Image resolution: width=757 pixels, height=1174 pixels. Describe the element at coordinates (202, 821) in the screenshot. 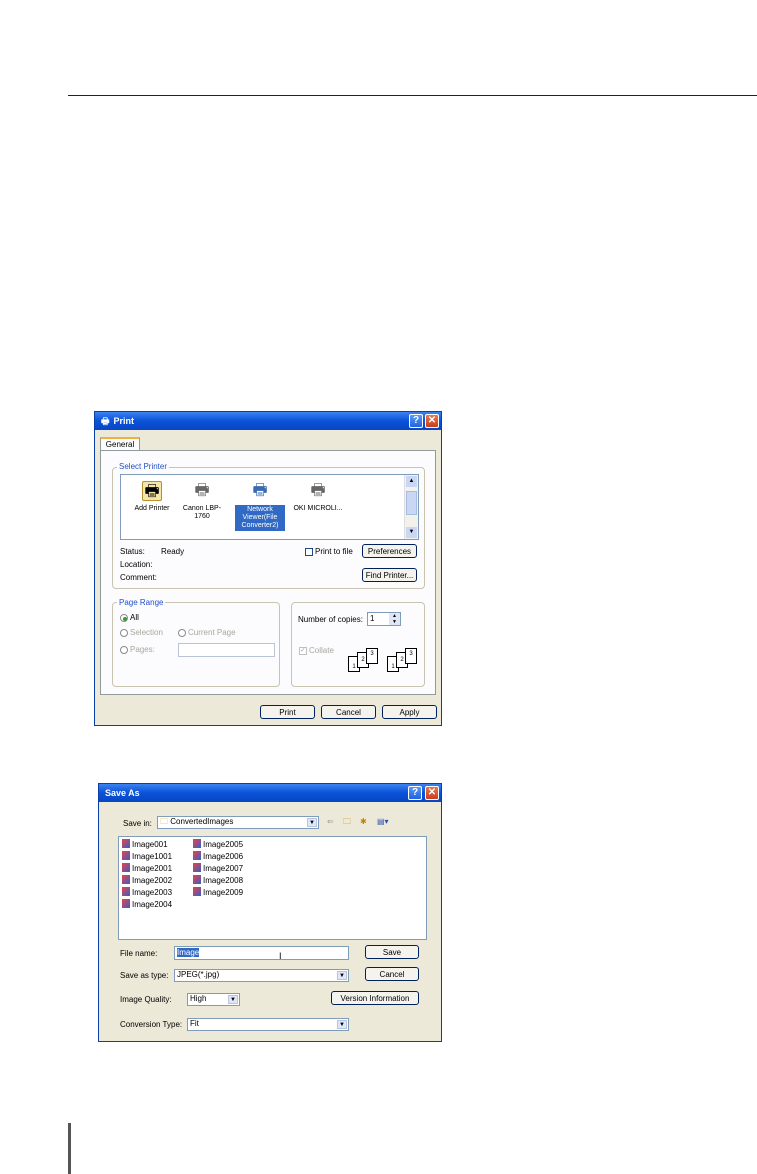

I see `save-in-value: ConvertedImages` at that location.